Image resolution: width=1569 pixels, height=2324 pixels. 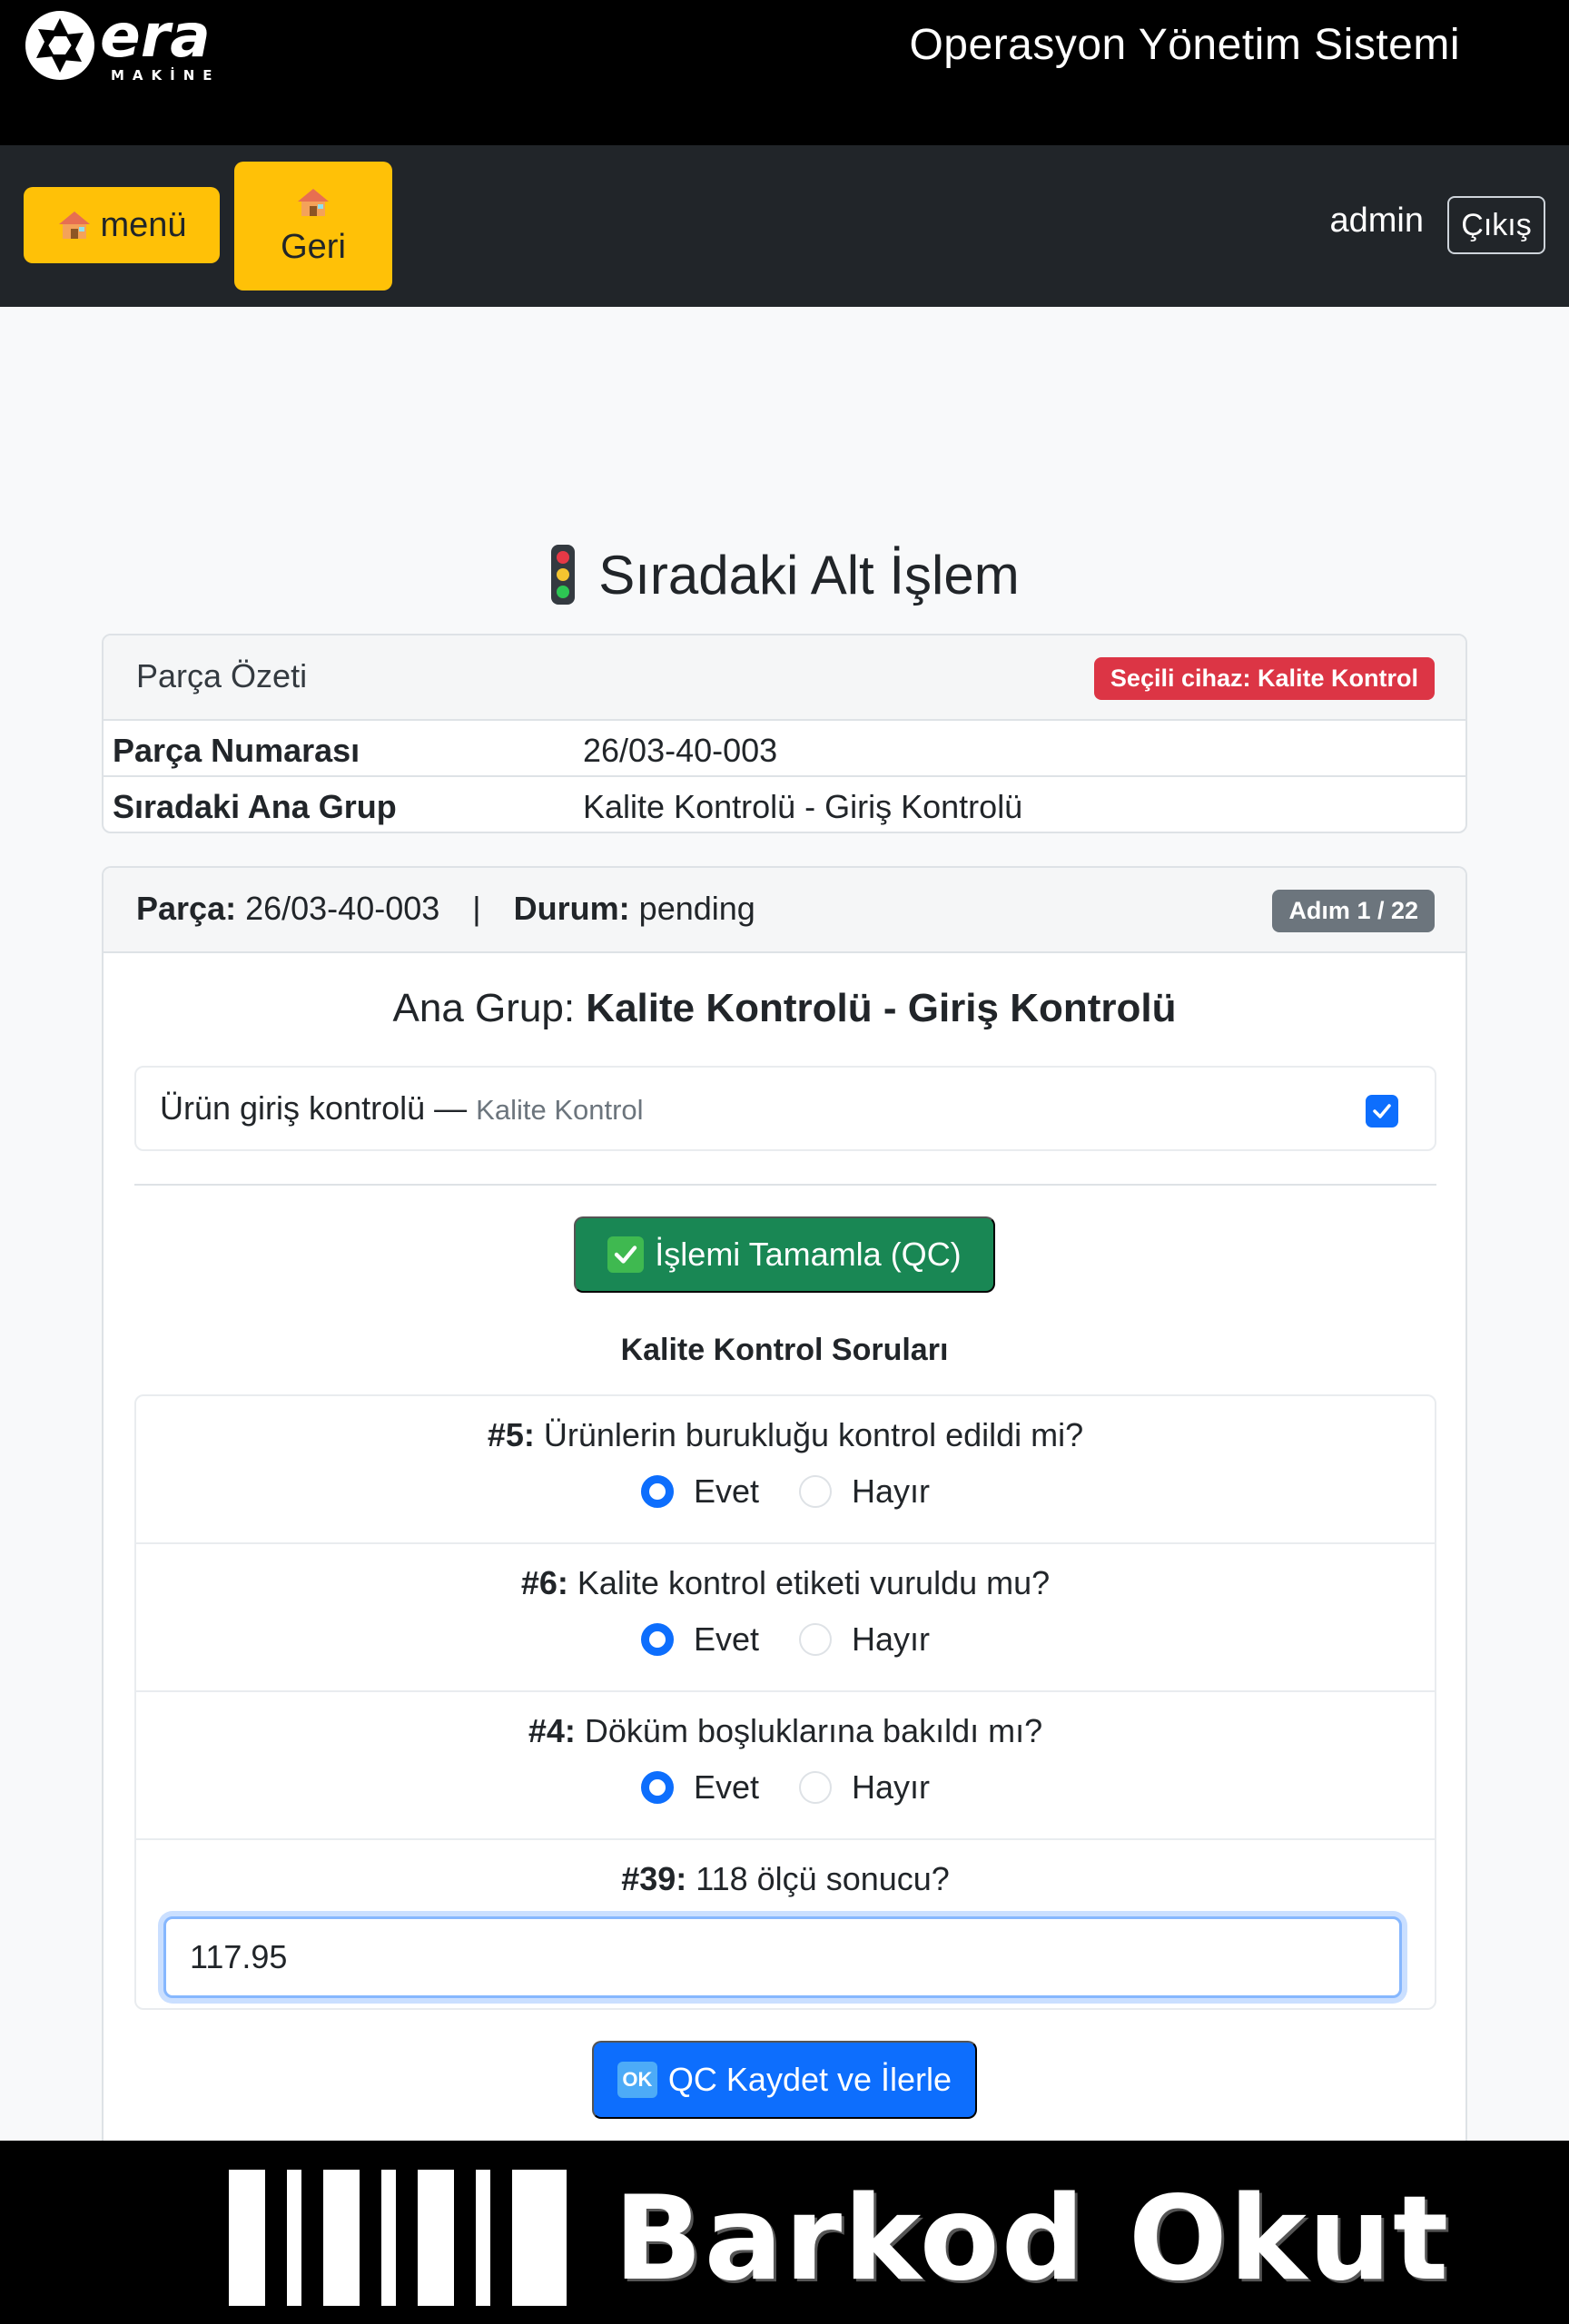 I want to click on summary-value: Kalite Kontrolü - Giriş Kontrolü, so click(x=803, y=806).